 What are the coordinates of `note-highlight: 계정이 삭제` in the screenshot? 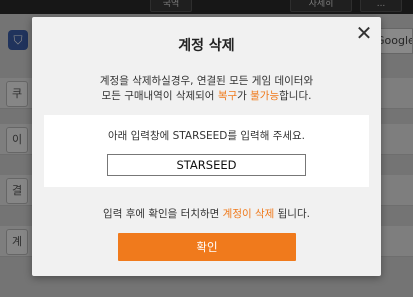 It's located at (248, 214).